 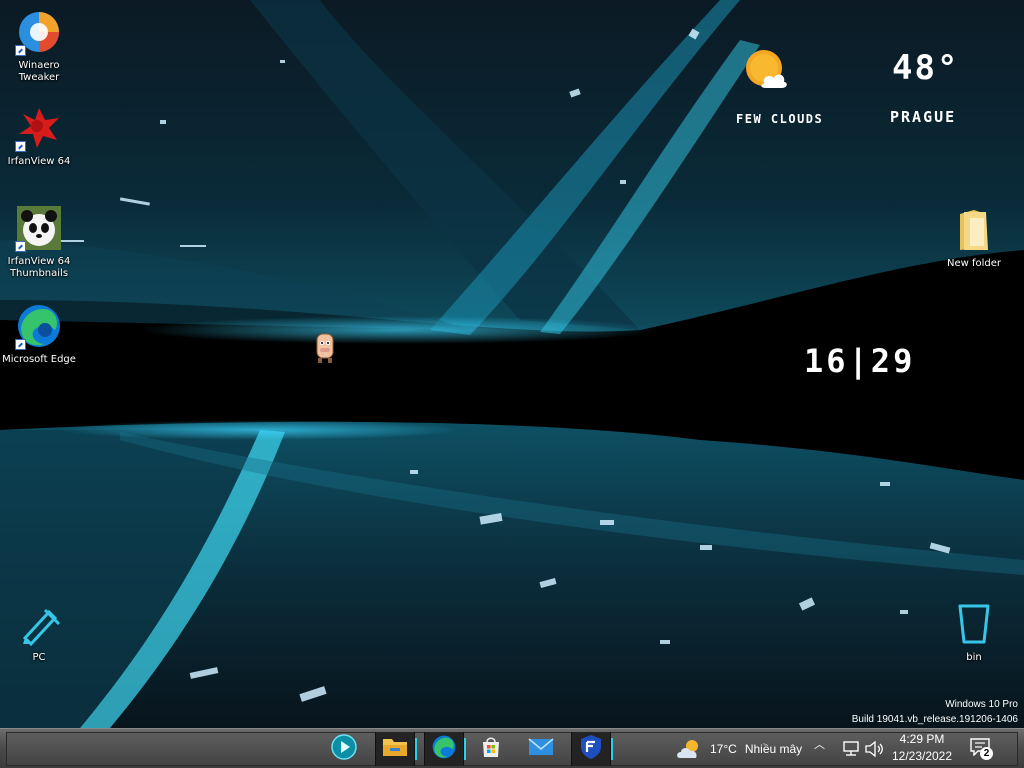 I want to click on taskbar-file-explorer, so click(x=396, y=749).